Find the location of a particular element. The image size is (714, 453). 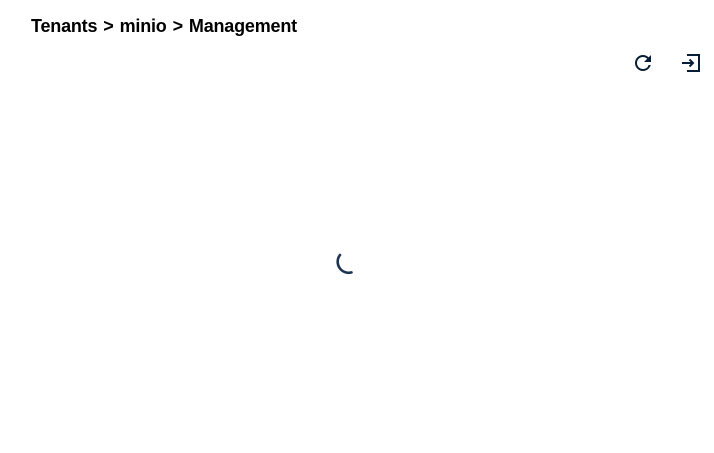

breadcrumb: Tenants > minio > Management is located at coordinates (164, 26).